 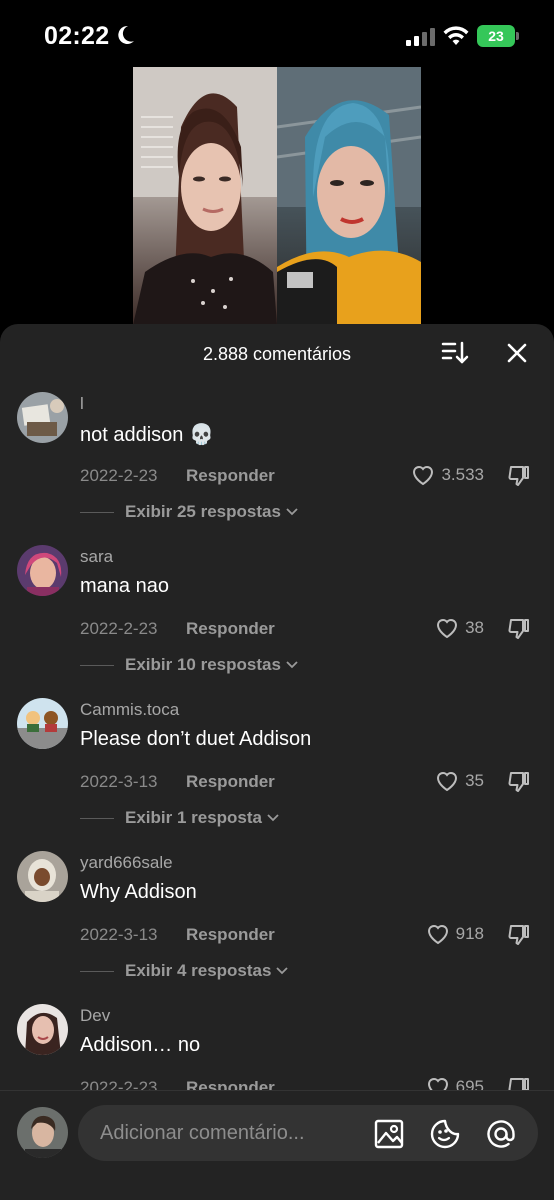 I want to click on battery-indicator: 23, so click(x=496, y=36).